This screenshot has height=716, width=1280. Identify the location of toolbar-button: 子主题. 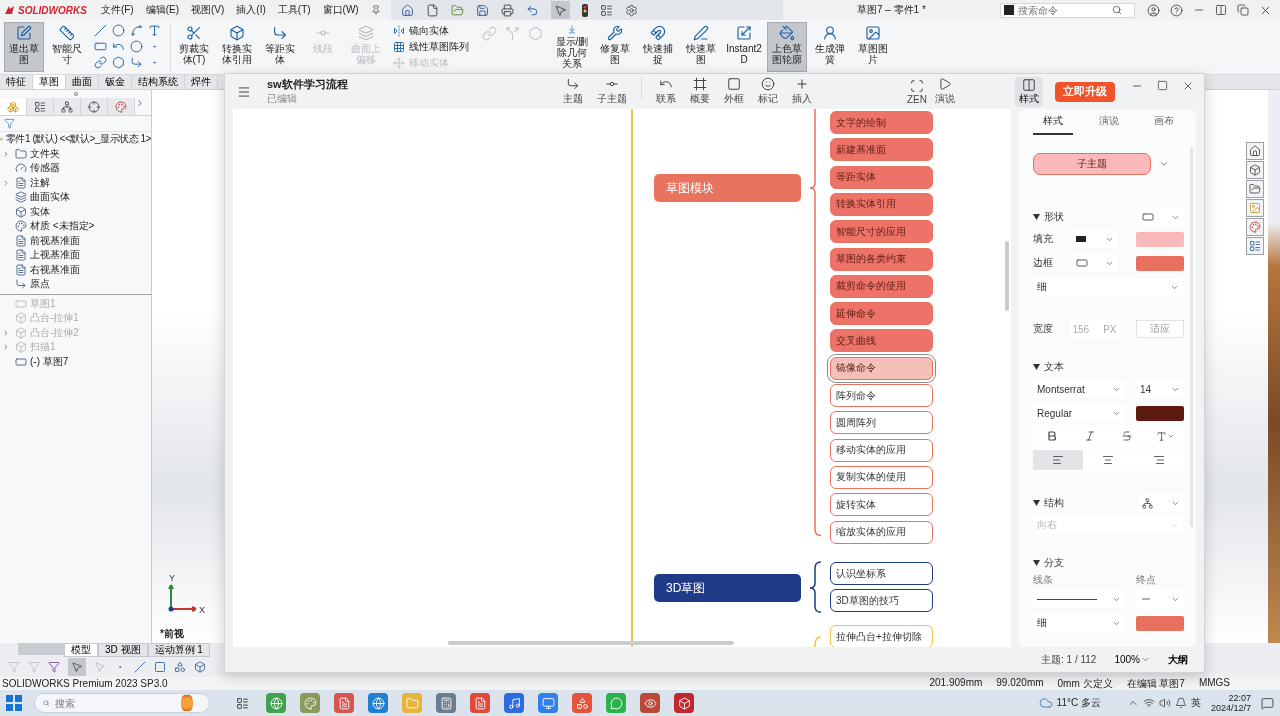
(612, 91).